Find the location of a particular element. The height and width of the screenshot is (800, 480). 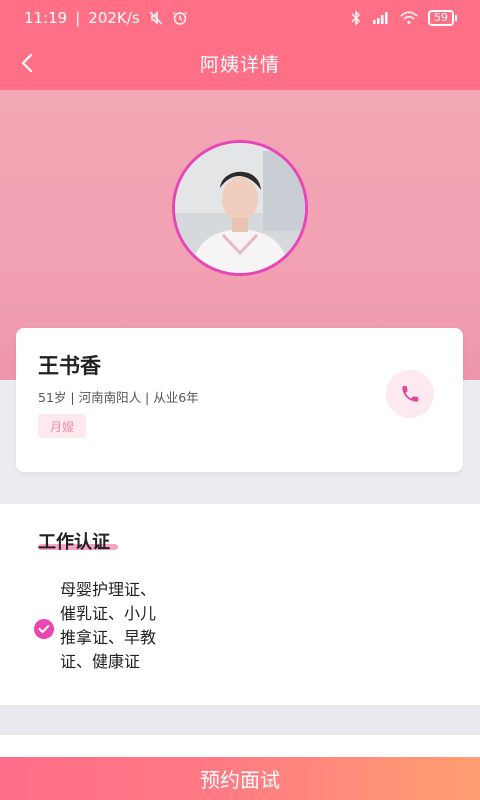

status-bar: 11:19 | 202K/s 59 is located at coordinates (240, 18).